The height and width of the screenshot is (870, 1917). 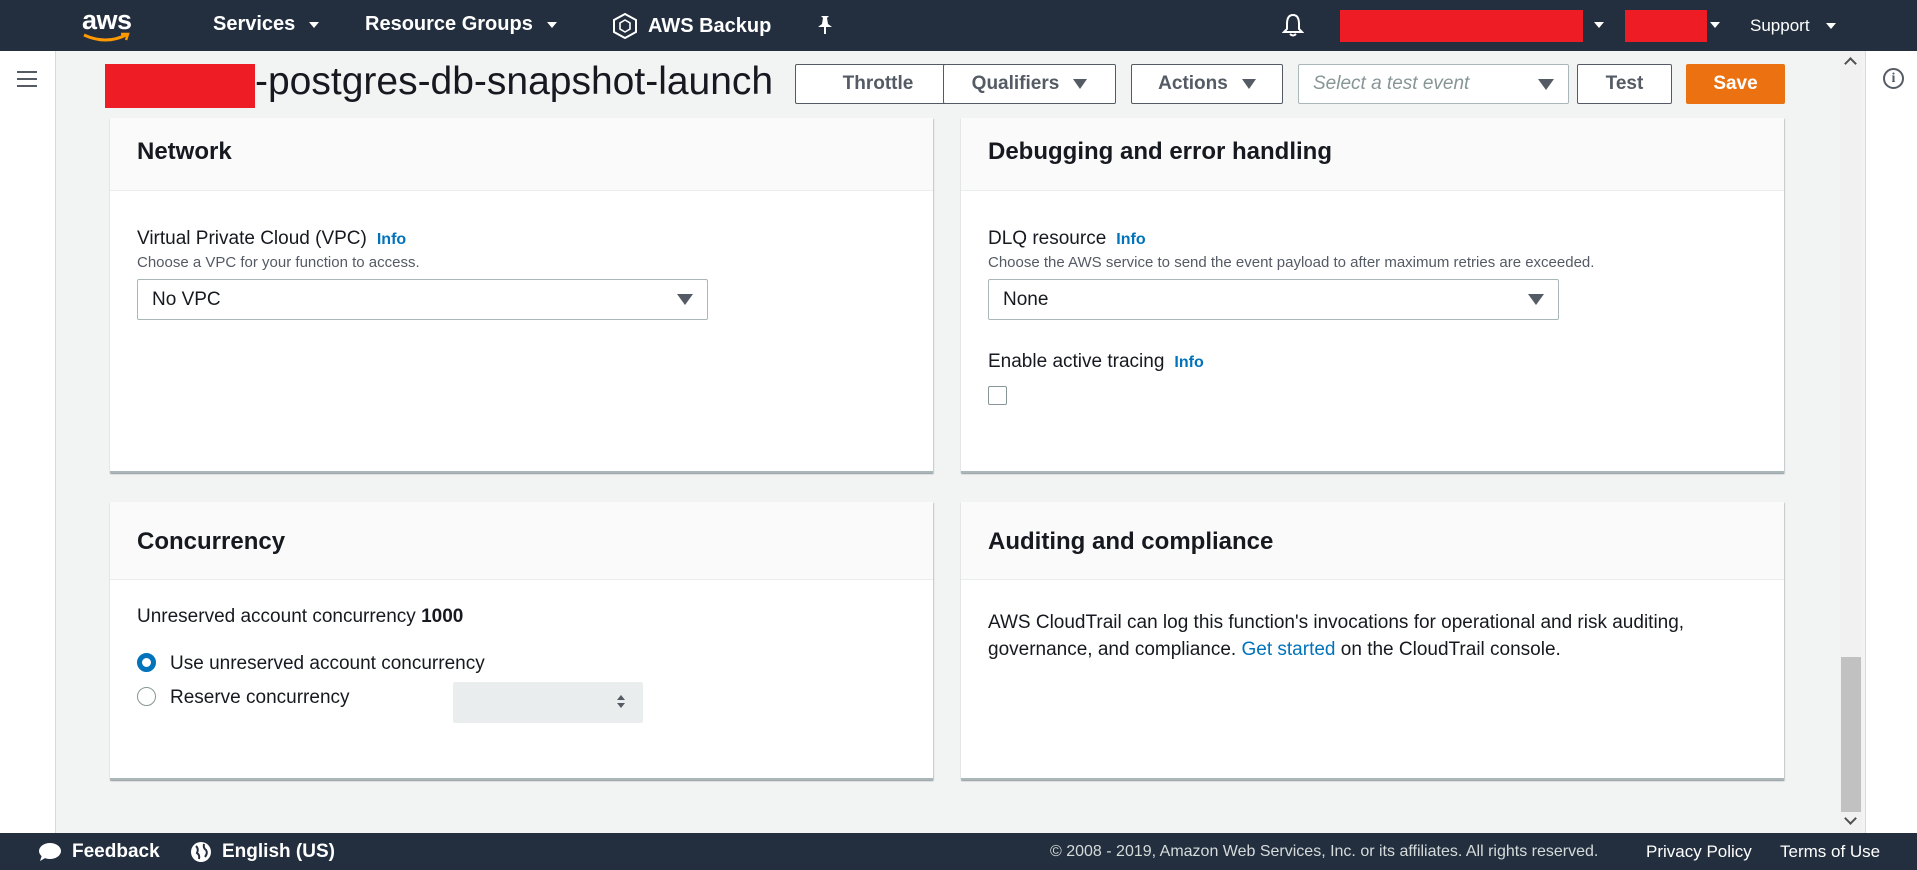 What do you see at coordinates (1450, 649) in the screenshot?
I see `auditing-text-after: on the CloudTrail console.` at bounding box center [1450, 649].